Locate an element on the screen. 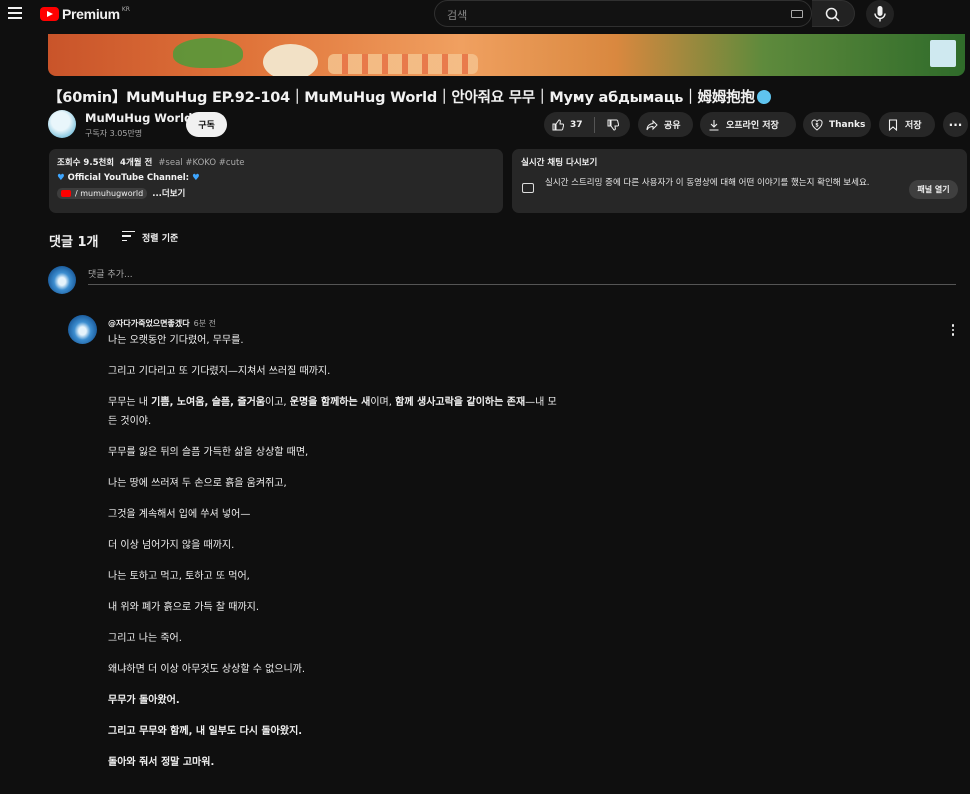 This screenshot has height=794, width=970. description-line: ♥ Official YouTube Channel: ♥ is located at coordinates (276, 178).